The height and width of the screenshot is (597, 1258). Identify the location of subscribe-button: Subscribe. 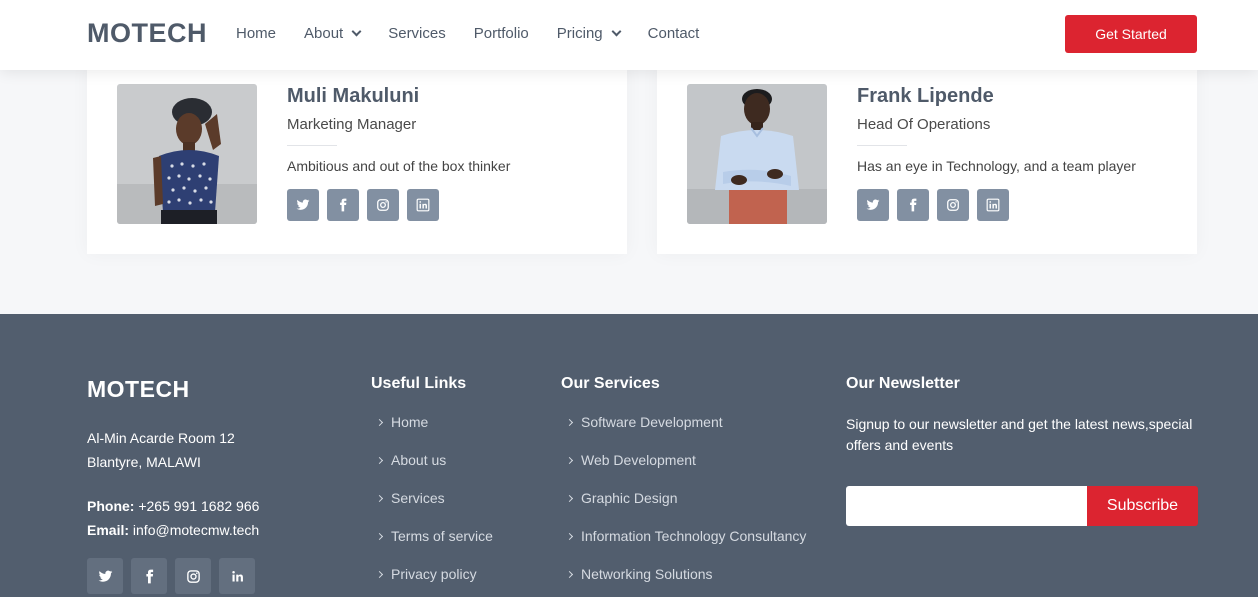
(1142, 506).